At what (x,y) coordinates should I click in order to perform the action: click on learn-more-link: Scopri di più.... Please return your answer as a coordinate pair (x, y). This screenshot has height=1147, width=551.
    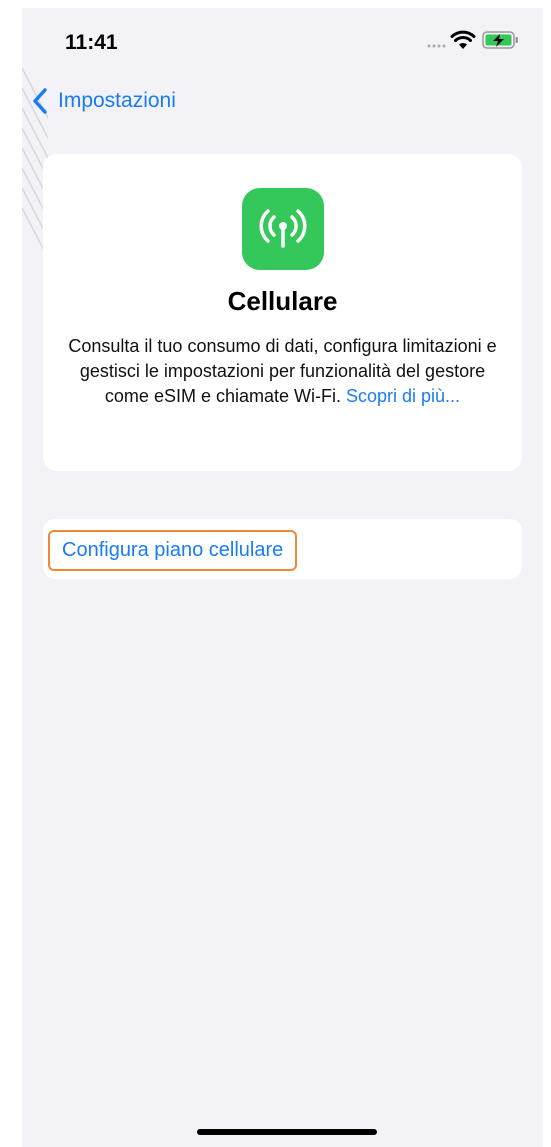
    Looking at the image, I should click on (403, 396).